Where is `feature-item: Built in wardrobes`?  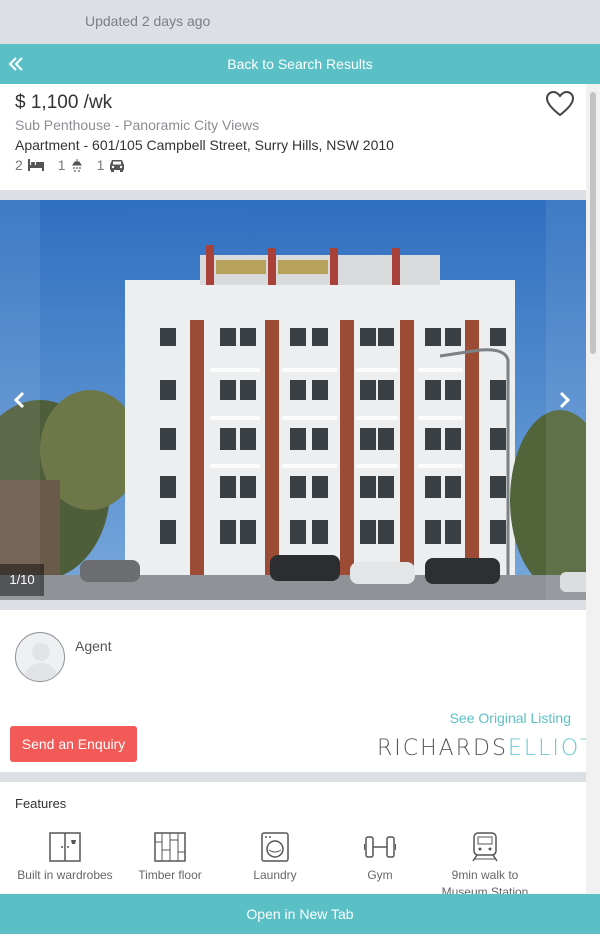 feature-item: Built in wardrobes is located at coordinates (65, 858).